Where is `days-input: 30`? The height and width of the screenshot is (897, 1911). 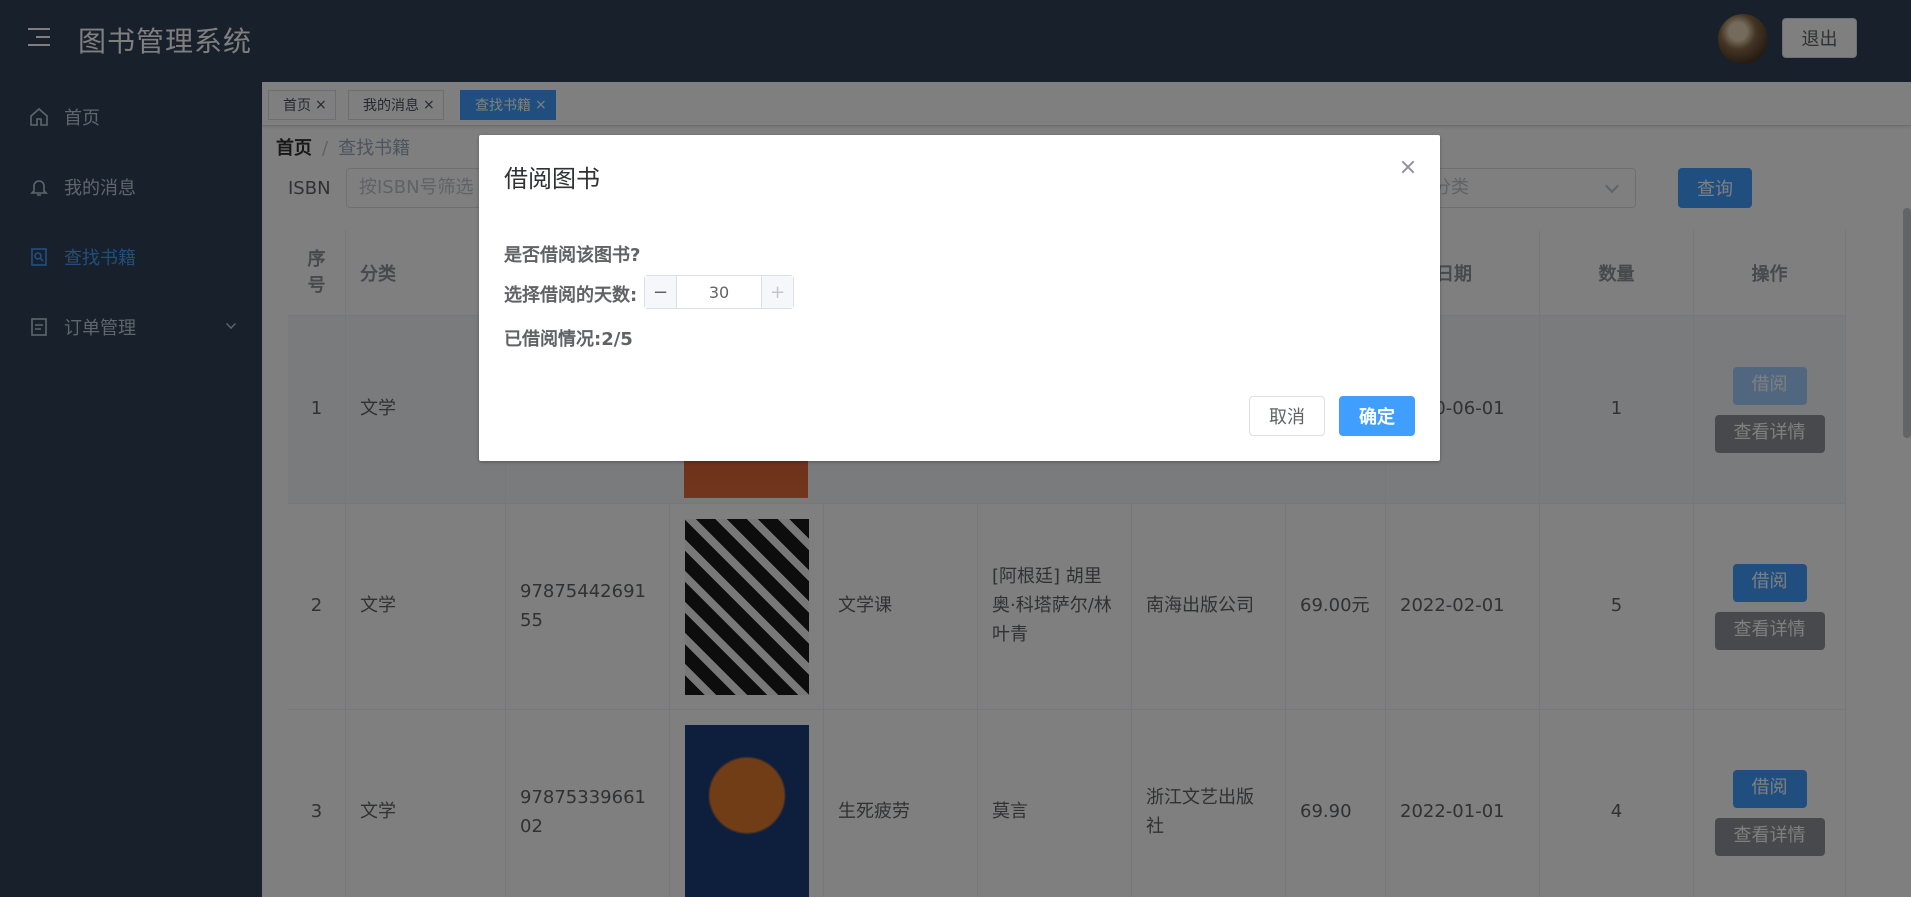 days-input: 30 is located at coordinates (719, 292).